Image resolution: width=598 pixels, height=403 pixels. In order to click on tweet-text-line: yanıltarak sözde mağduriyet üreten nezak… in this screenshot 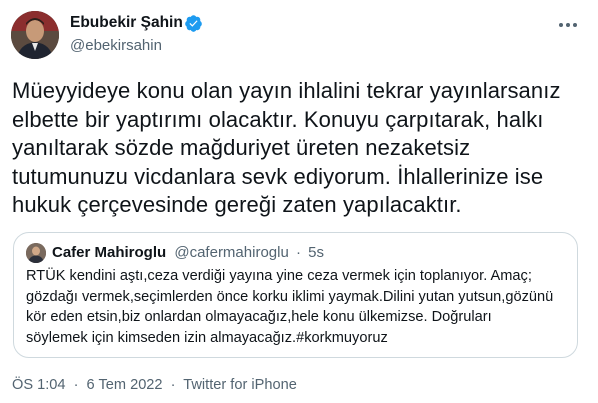, I will do `click(241, 147)`.